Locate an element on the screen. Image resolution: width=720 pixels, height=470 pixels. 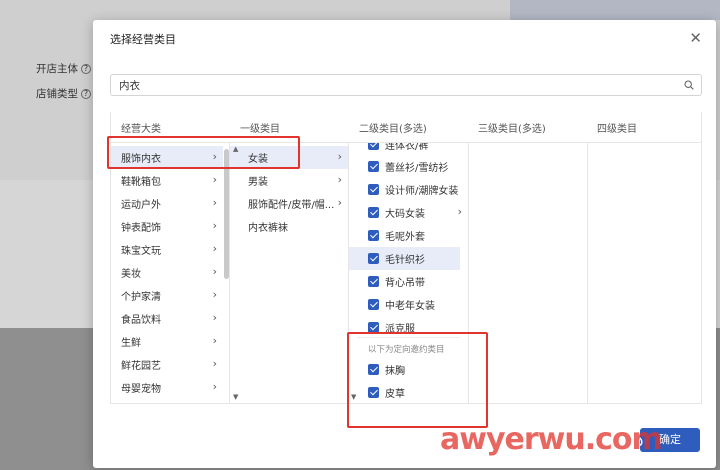
level1-category-item: 内衣裤袜 is located at coordinates (289, 226).